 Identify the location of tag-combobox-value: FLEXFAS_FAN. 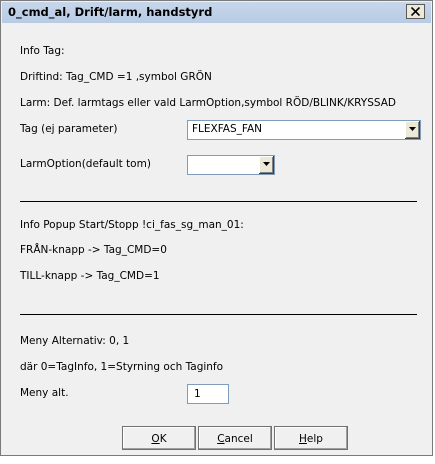
(227, 129).